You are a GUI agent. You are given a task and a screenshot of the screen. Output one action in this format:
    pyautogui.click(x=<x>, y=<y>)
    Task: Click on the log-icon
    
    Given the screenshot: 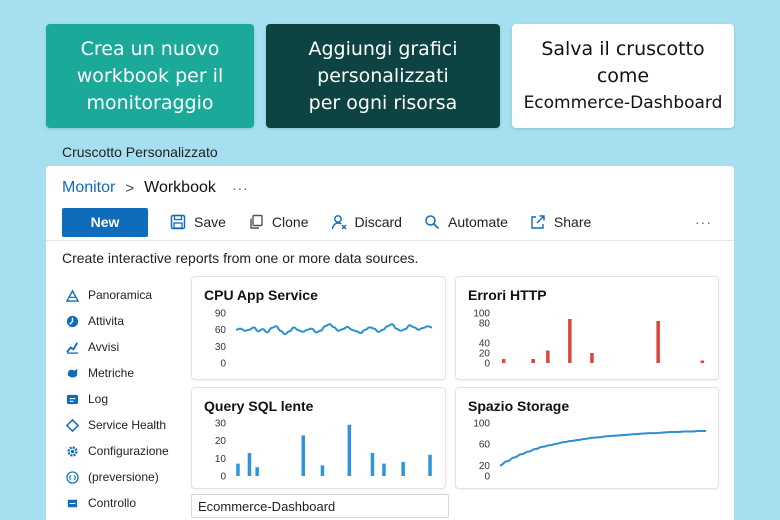 What is the action you would take?
    pyautogui.click(x=77, y=399)
    